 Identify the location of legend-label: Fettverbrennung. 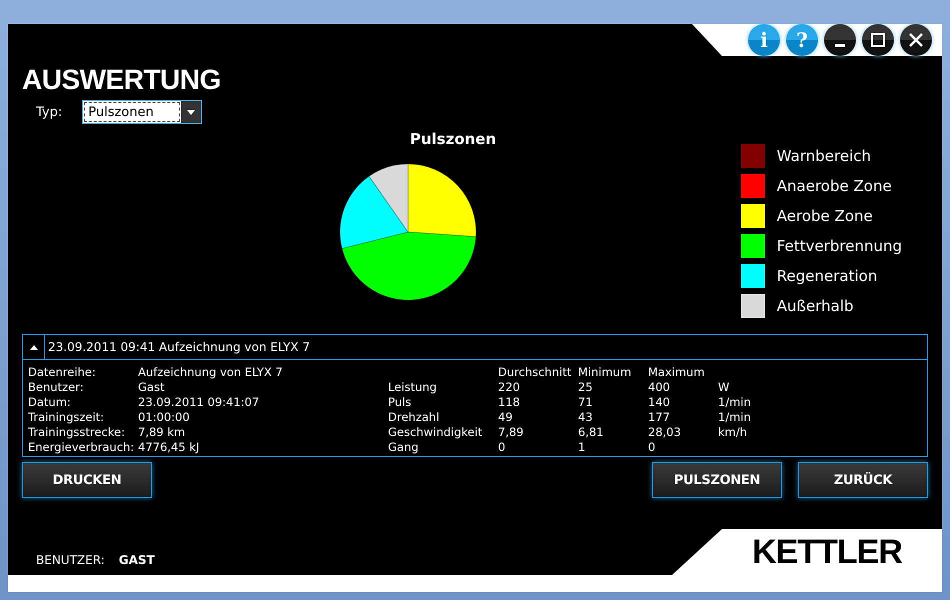
(839, 246).